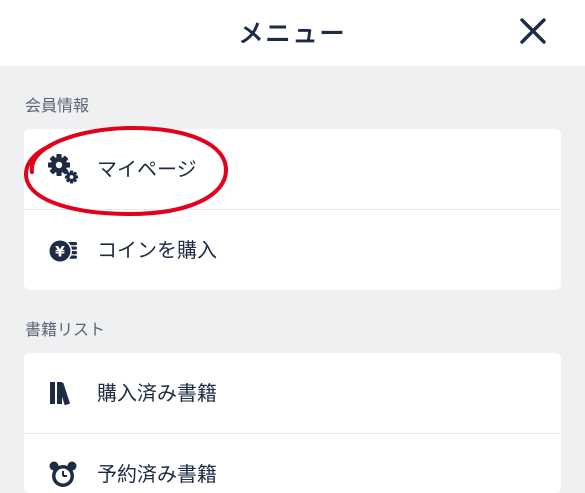 The height and width of the screenshot is (493, 585). Describe the element at coordinates (157, 393) in the screenshot. I see `menu-item-label: 購入済み書籍` at that location.